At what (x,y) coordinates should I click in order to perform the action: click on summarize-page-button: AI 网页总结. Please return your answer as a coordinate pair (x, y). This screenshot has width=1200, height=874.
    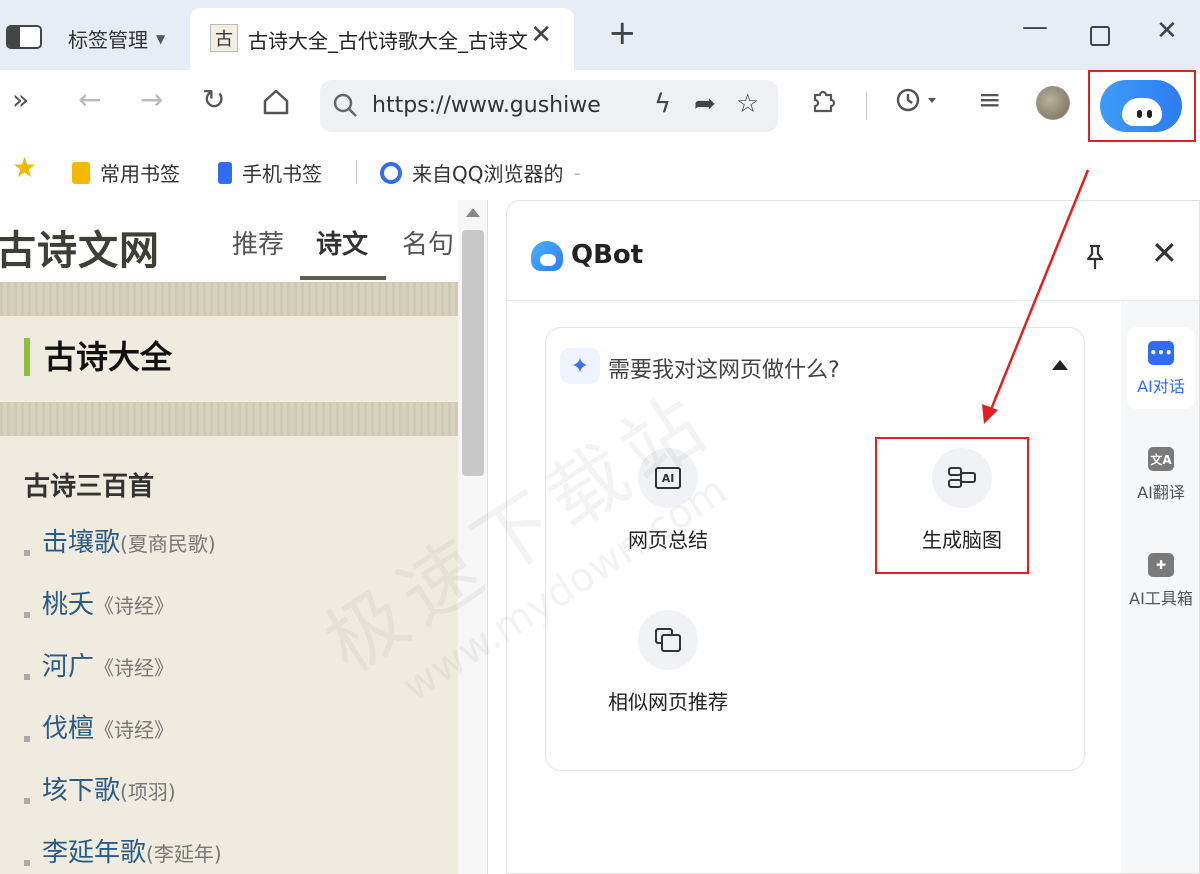
    Looking at the image, I should click on (668, 500).